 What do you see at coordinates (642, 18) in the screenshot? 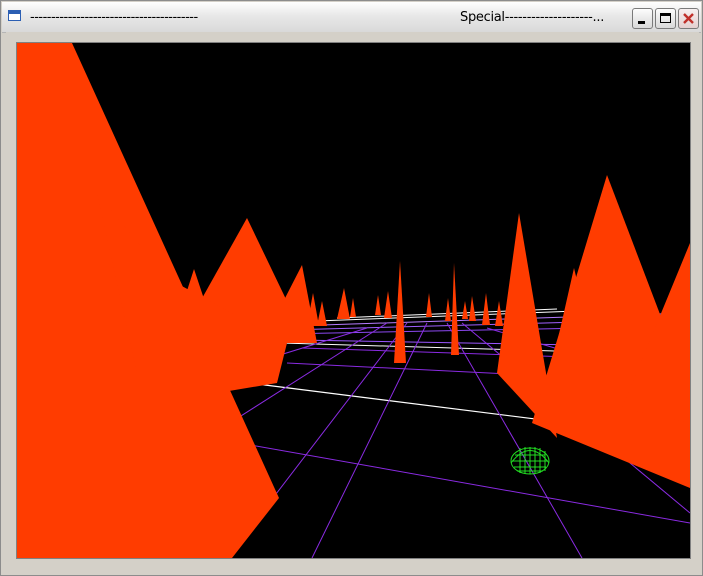
I see `minimize-button` at bounding box center [642, 18].